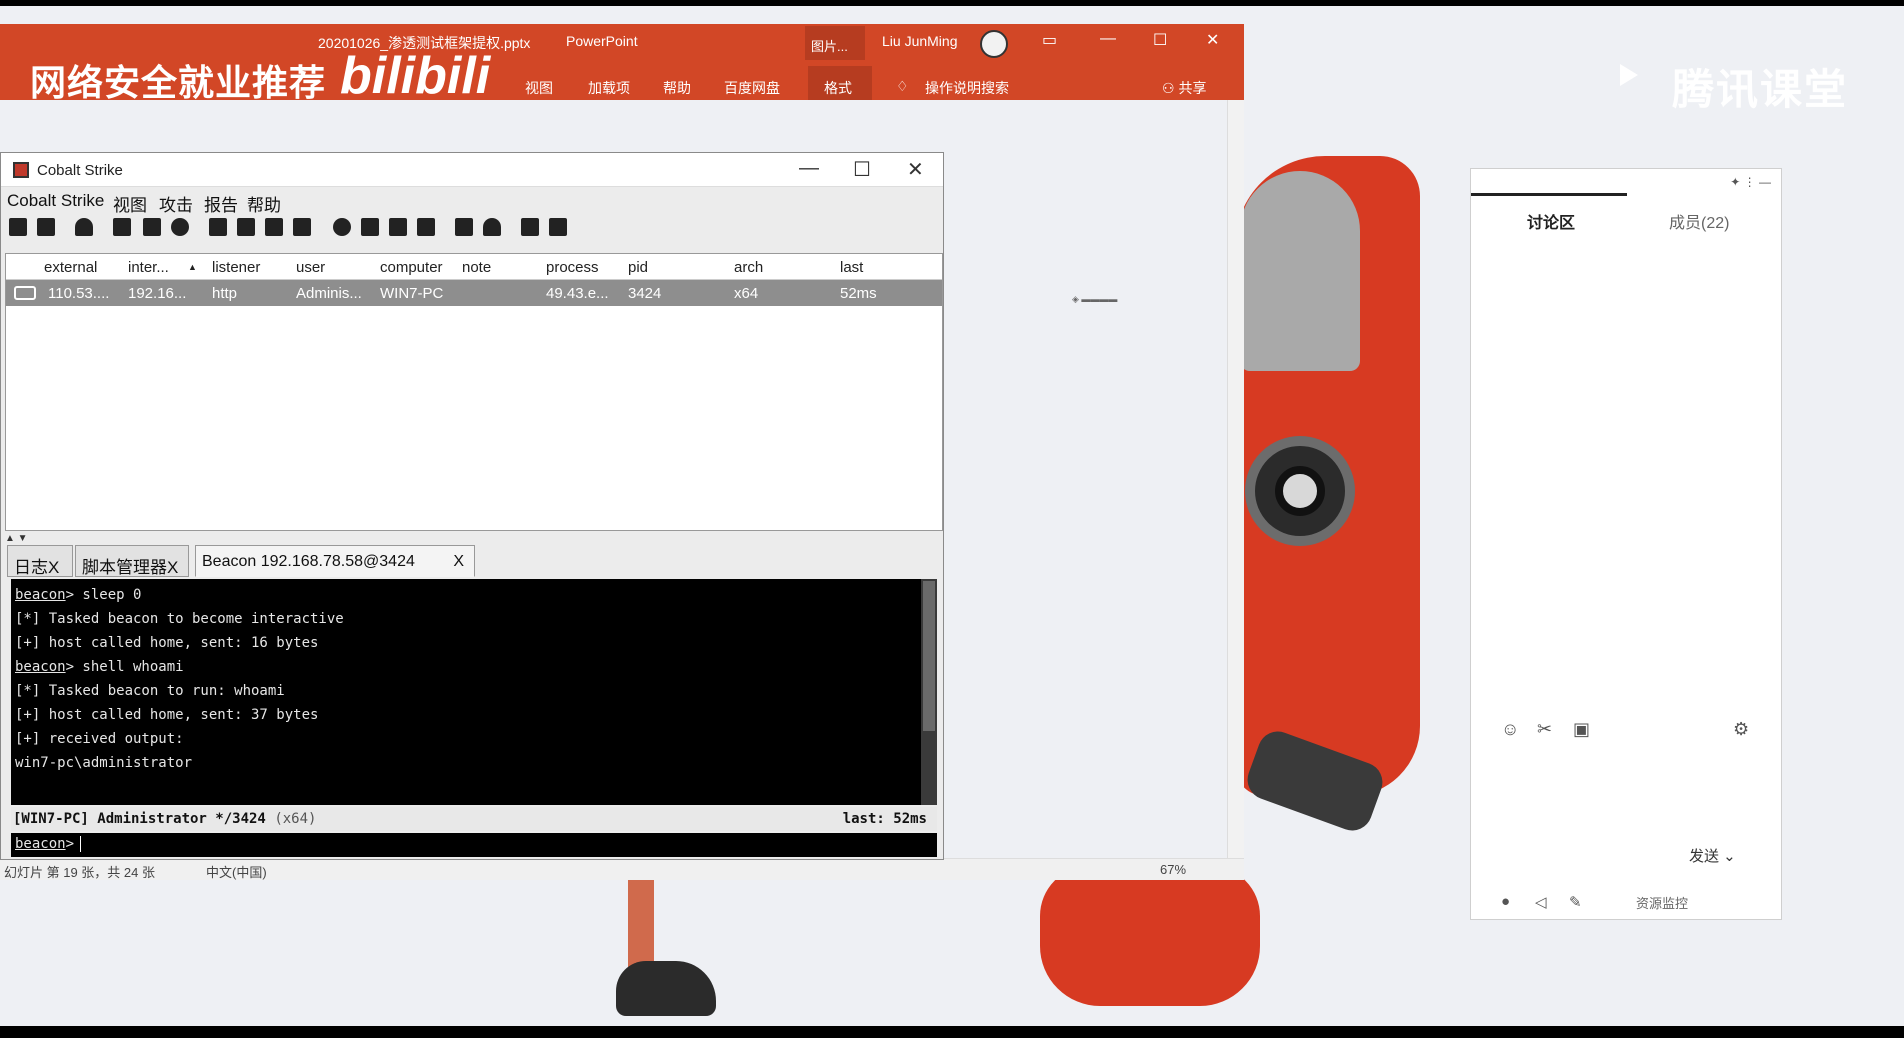 This screenshot has width=1904, height=1038. I want to click on user-icon: ⚇, so click(1168, 88).